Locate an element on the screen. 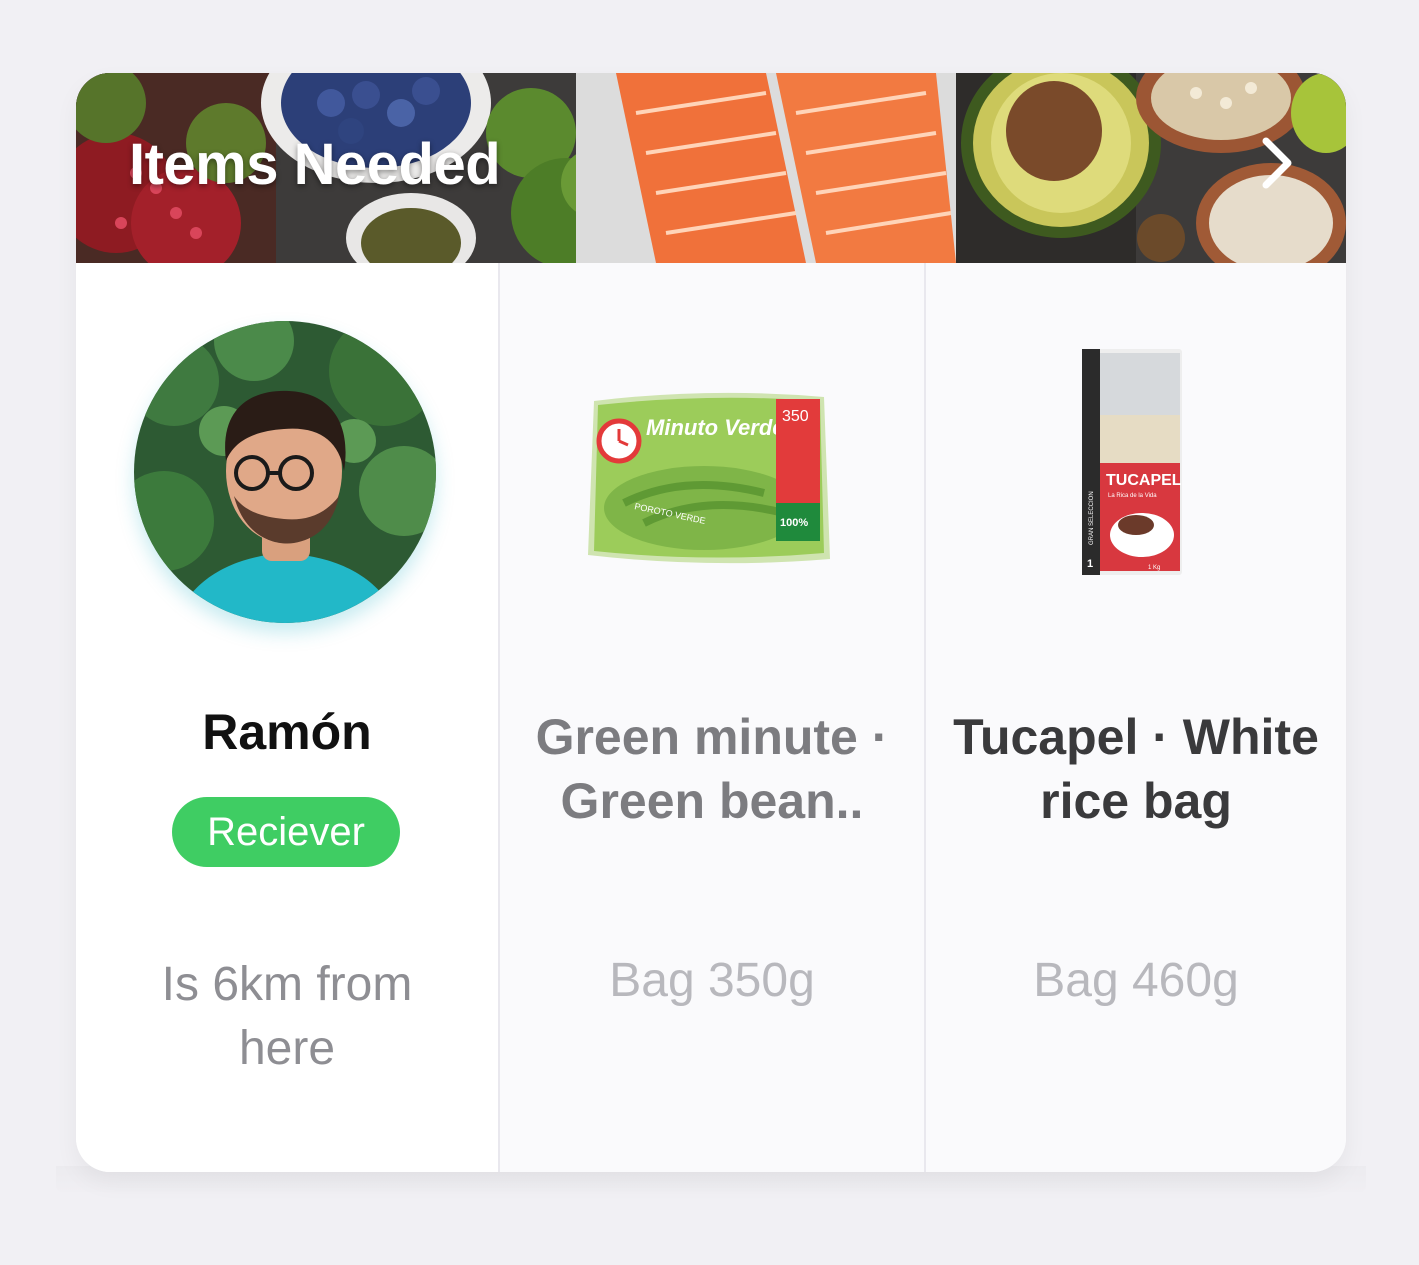 The width and height of the screenshot is (1419, 1265). rice-grade: 1 is located at coordinates (1090, 564).